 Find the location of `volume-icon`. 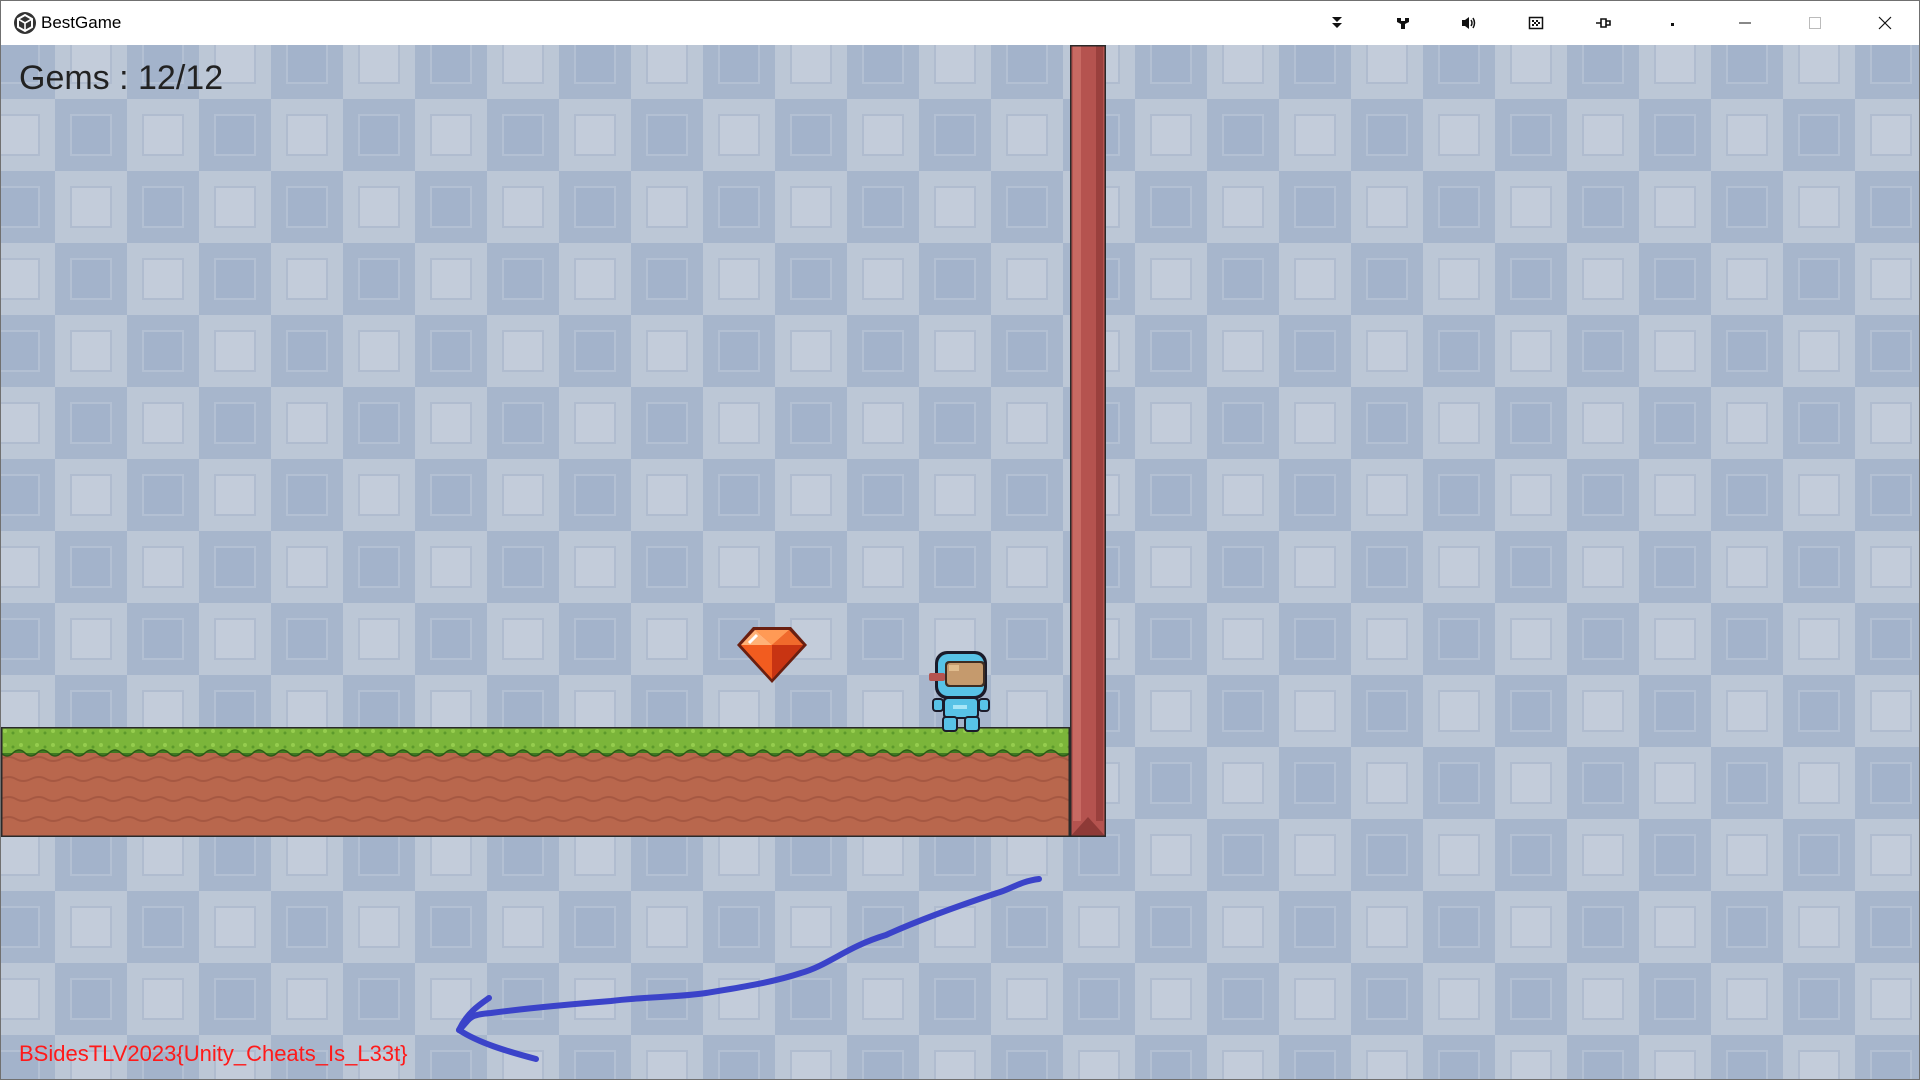

volume-icon is located at coordinates (1469, 23).